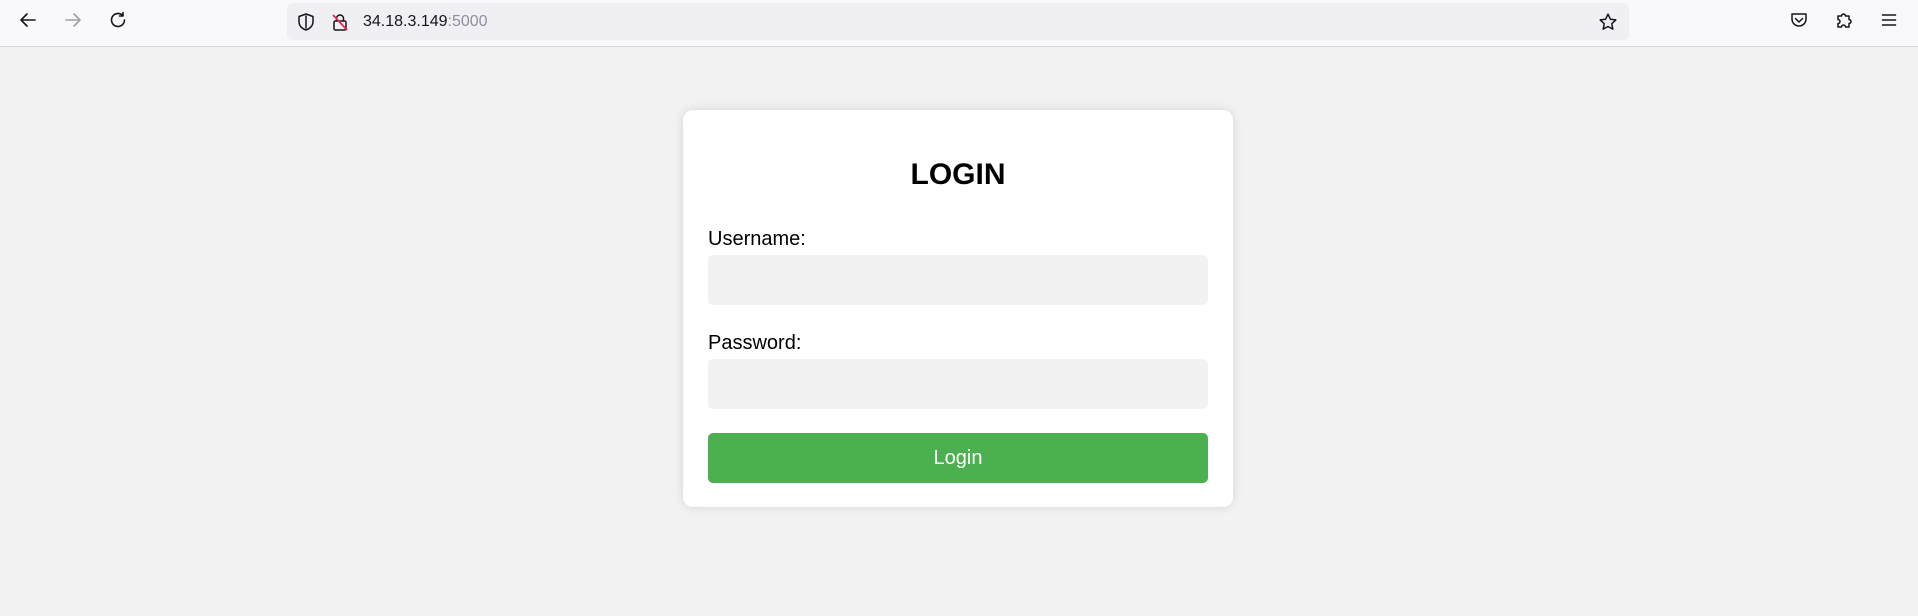  Describe the element at coordinates (958, 384) in the screenshot. I see `password-input` at that location.